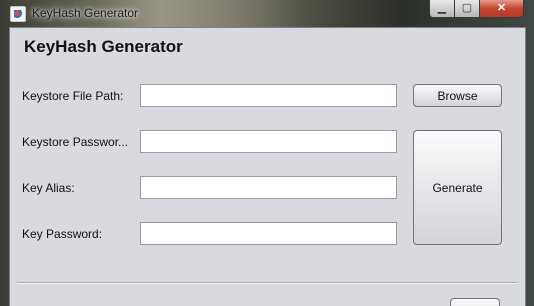  What do you see at coordinates (457, 187) in the screenshot?
I see `generate-button: Generate` at bounding box center [457, 187].